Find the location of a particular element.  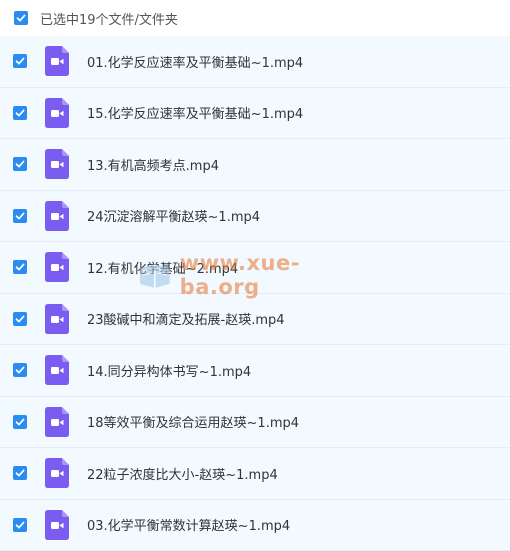

file-row: 23酸碱中和滴定及拓展-赵瑛.mp4 is located at coordinates (255, 319).